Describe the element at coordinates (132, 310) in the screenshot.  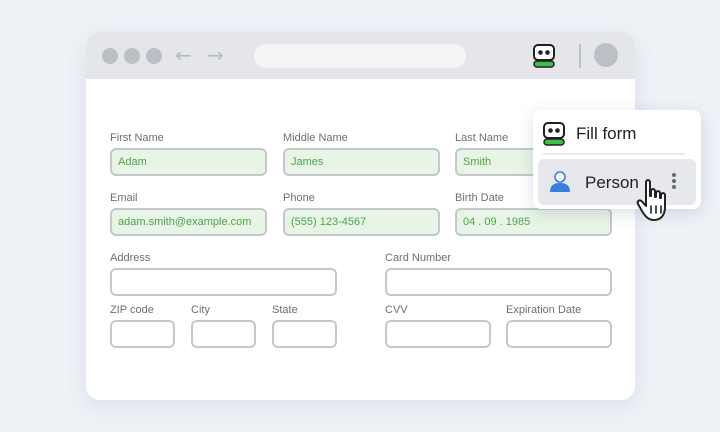
I see `zip-label: ZIP code` at that location.